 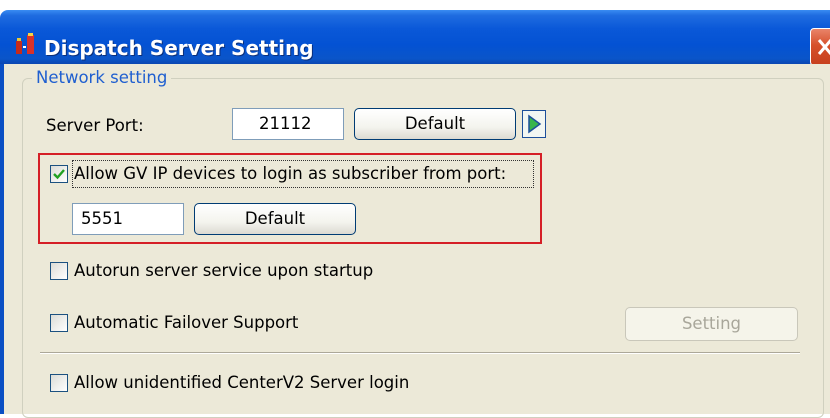 I want to click on autorun-checkbox, so click(x=59, y=271).